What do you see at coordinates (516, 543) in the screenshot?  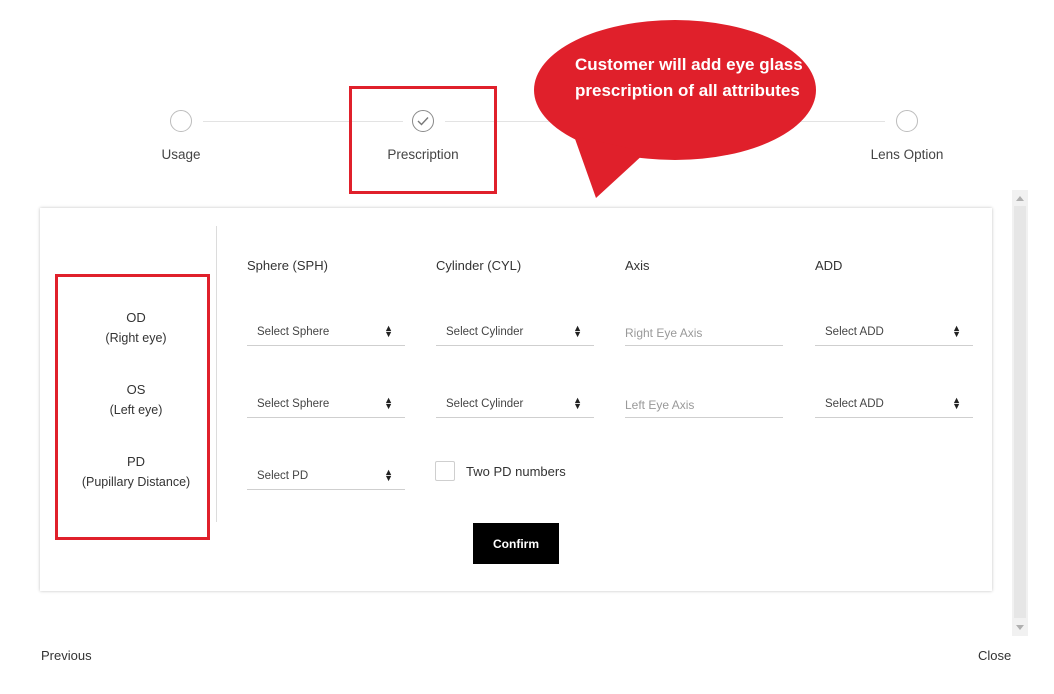 I see `confirm-button: Confirm` at bounding box center [516, 543].